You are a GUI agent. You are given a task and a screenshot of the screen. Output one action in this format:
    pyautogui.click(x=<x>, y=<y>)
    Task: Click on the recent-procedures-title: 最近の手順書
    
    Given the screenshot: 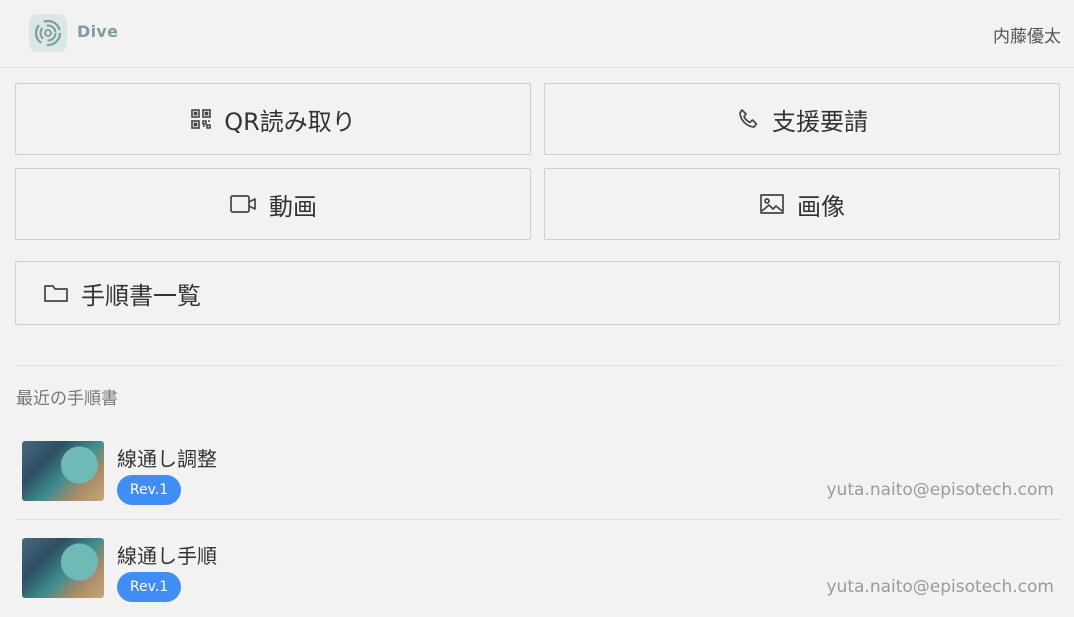 What is the action you would take?
    pyautogui.click(x=67, y=399)
    